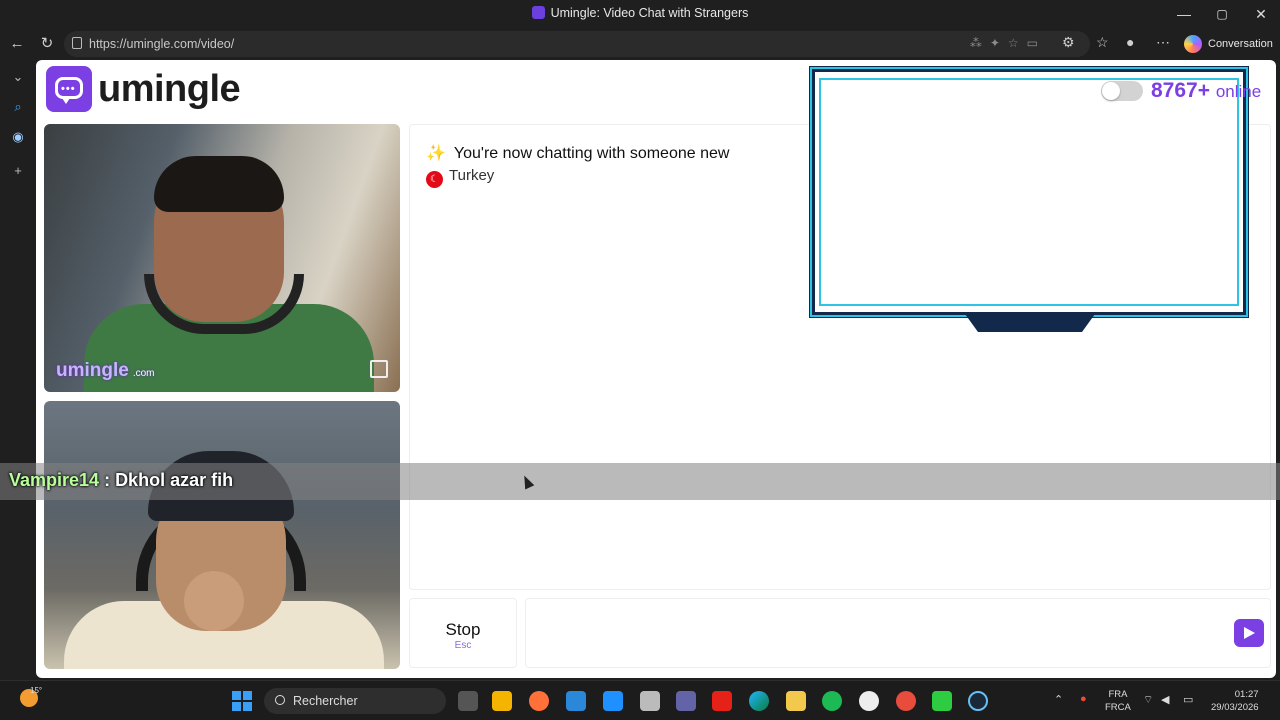  What do you see at coordinates (502, 701) in the screenshot?
I see `rockstar-icon` at bounding box center [502, 701].